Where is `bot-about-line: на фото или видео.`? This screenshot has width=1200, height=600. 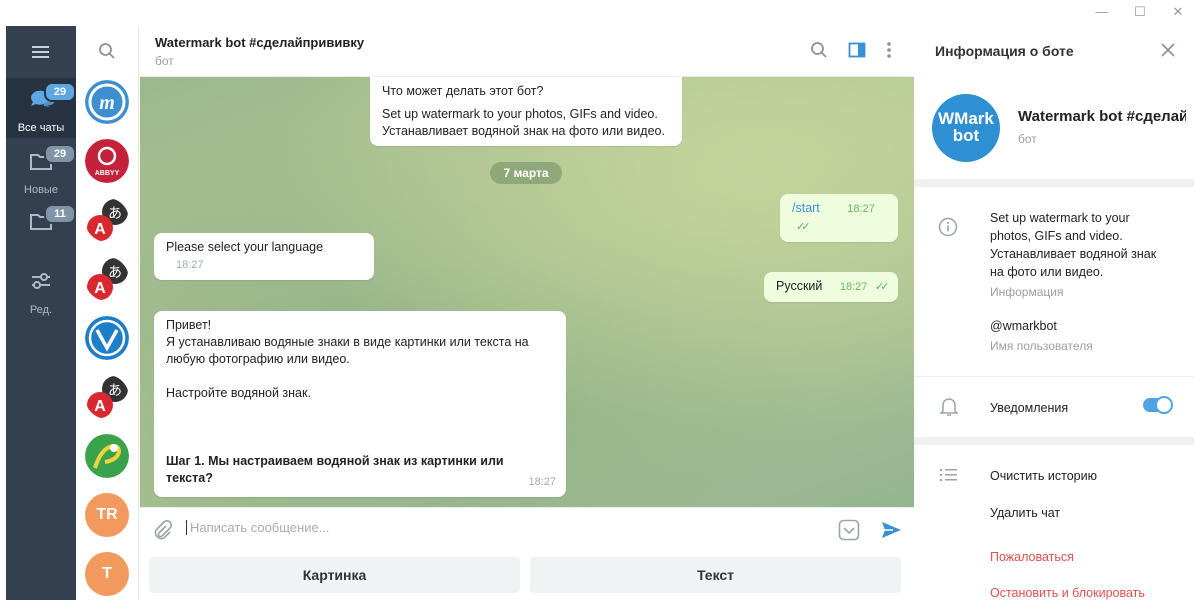 bot-about-line: на фото или видео. is located at coordinates (1047, 272).